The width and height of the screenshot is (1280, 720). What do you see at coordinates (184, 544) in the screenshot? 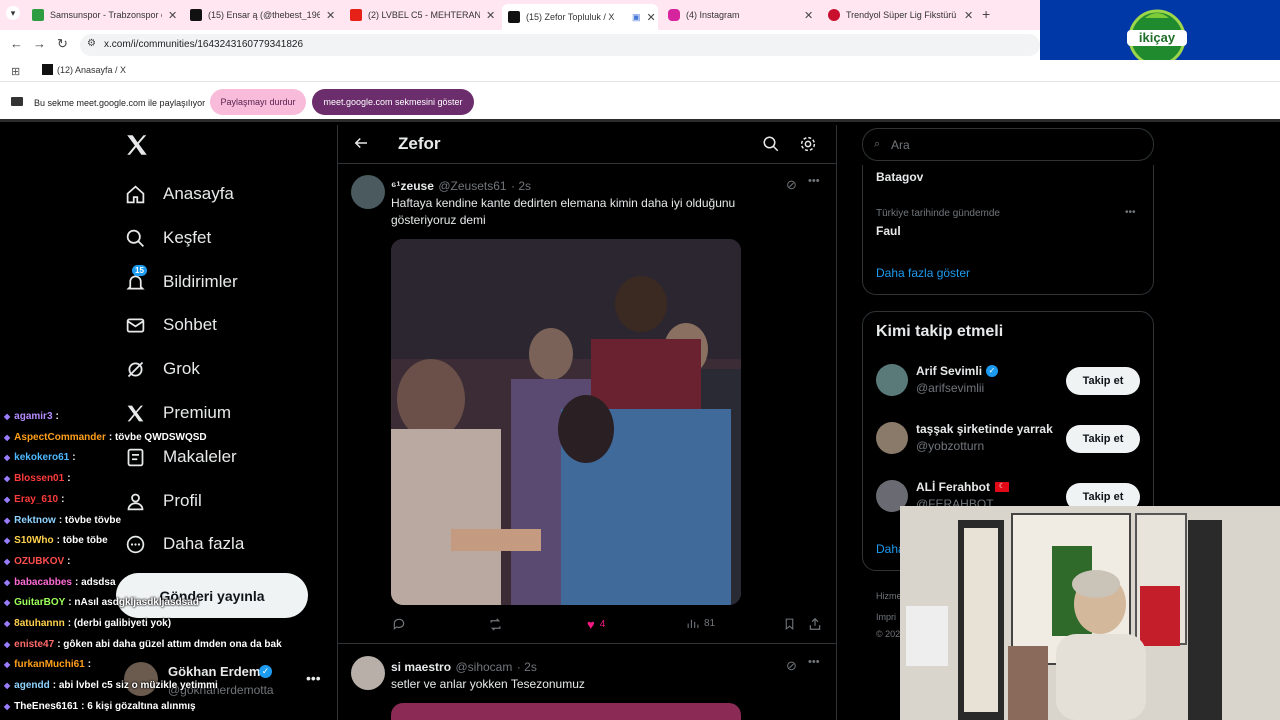
I see `nav-more: Daha fazla` at bounding box center [184, 544].